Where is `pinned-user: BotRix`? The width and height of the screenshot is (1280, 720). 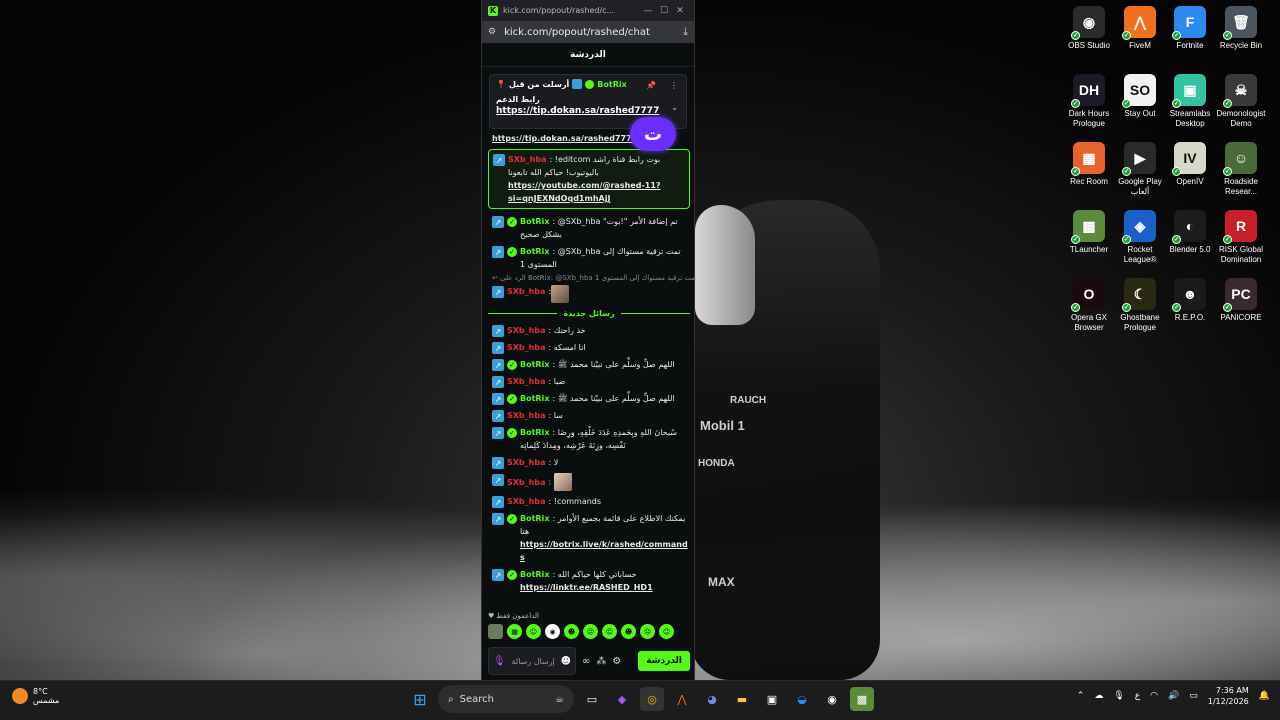 pinned-user: BotRix is located at coordinates (611, 84).